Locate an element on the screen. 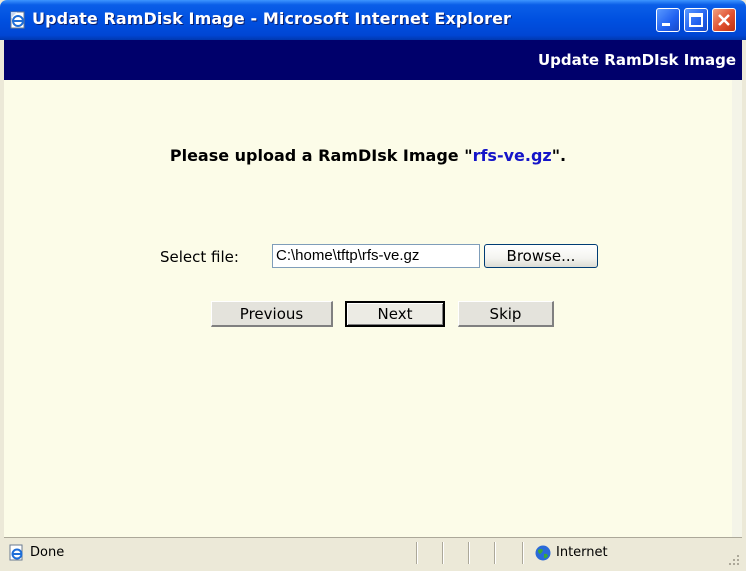  page-header: Update RamDIsk Image is located at coordinates (373, 60).